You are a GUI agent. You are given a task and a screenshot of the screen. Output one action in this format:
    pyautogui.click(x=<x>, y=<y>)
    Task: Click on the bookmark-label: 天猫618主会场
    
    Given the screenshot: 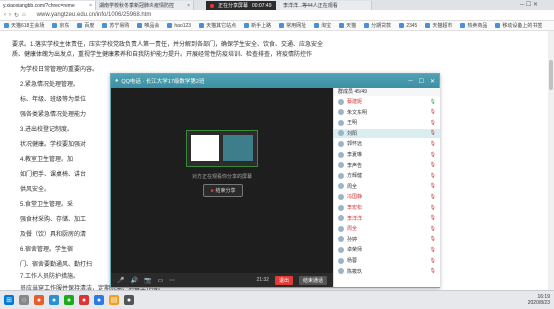 What is the action you would take?
    pyautogui.click(x=28, y=26)
    